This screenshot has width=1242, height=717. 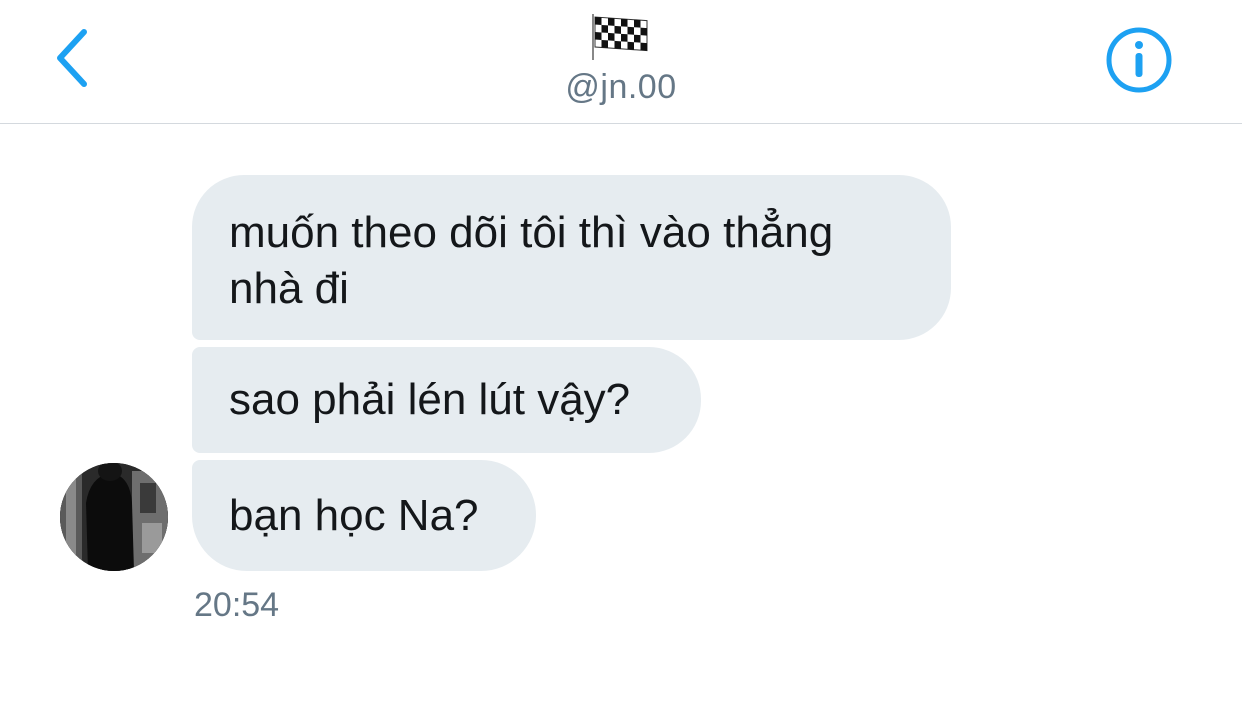 I want to click on avatar-photo, so click(x=114, y=517).